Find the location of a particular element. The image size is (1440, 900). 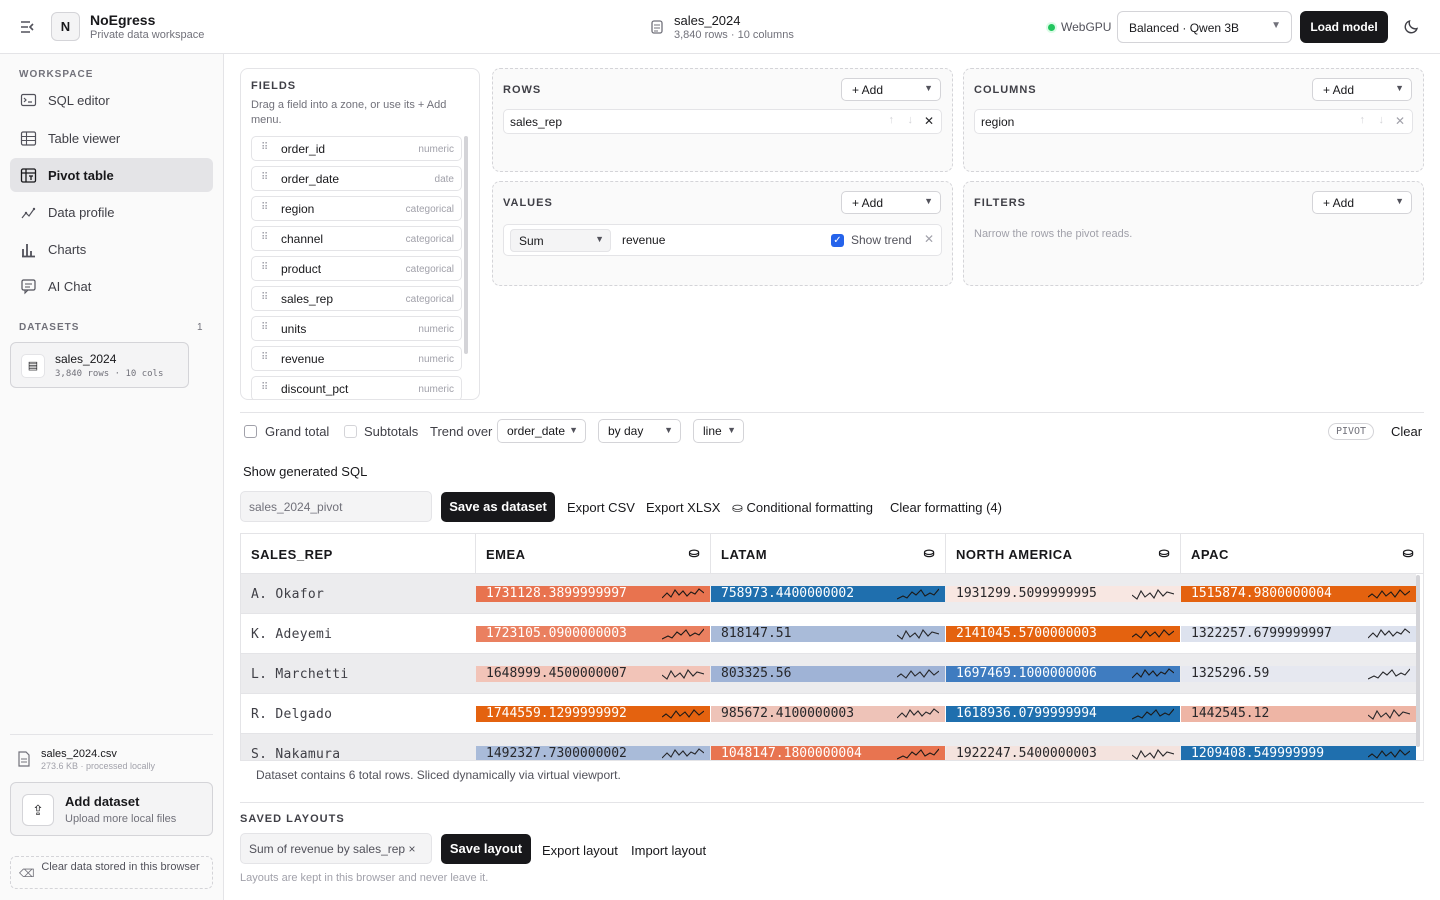

columns-add-button: + Add ▼ is located at coordinates (1362, 89).